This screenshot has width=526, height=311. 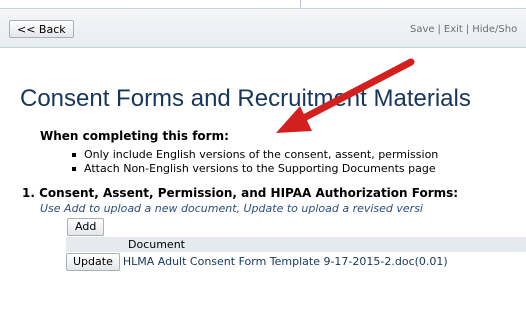 I want to click on toolbar-links: Save | Exit | Hide/Sho, so click(x=463, y=29).